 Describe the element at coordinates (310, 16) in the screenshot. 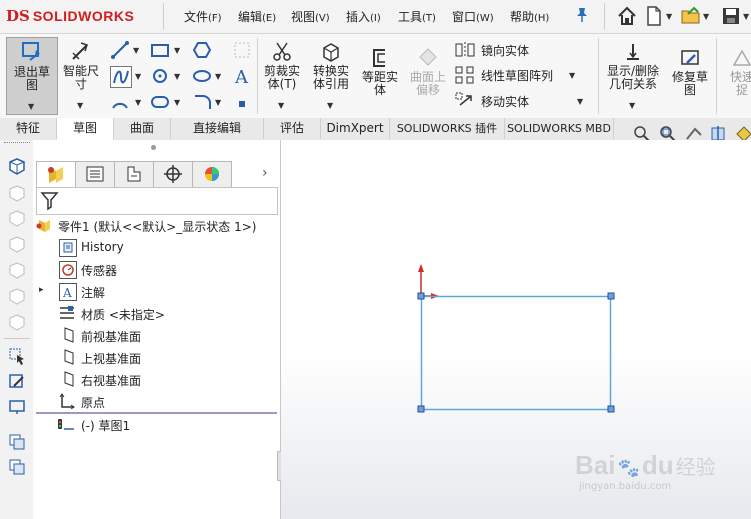

I see `menu-view: 视图(V)` at that location.